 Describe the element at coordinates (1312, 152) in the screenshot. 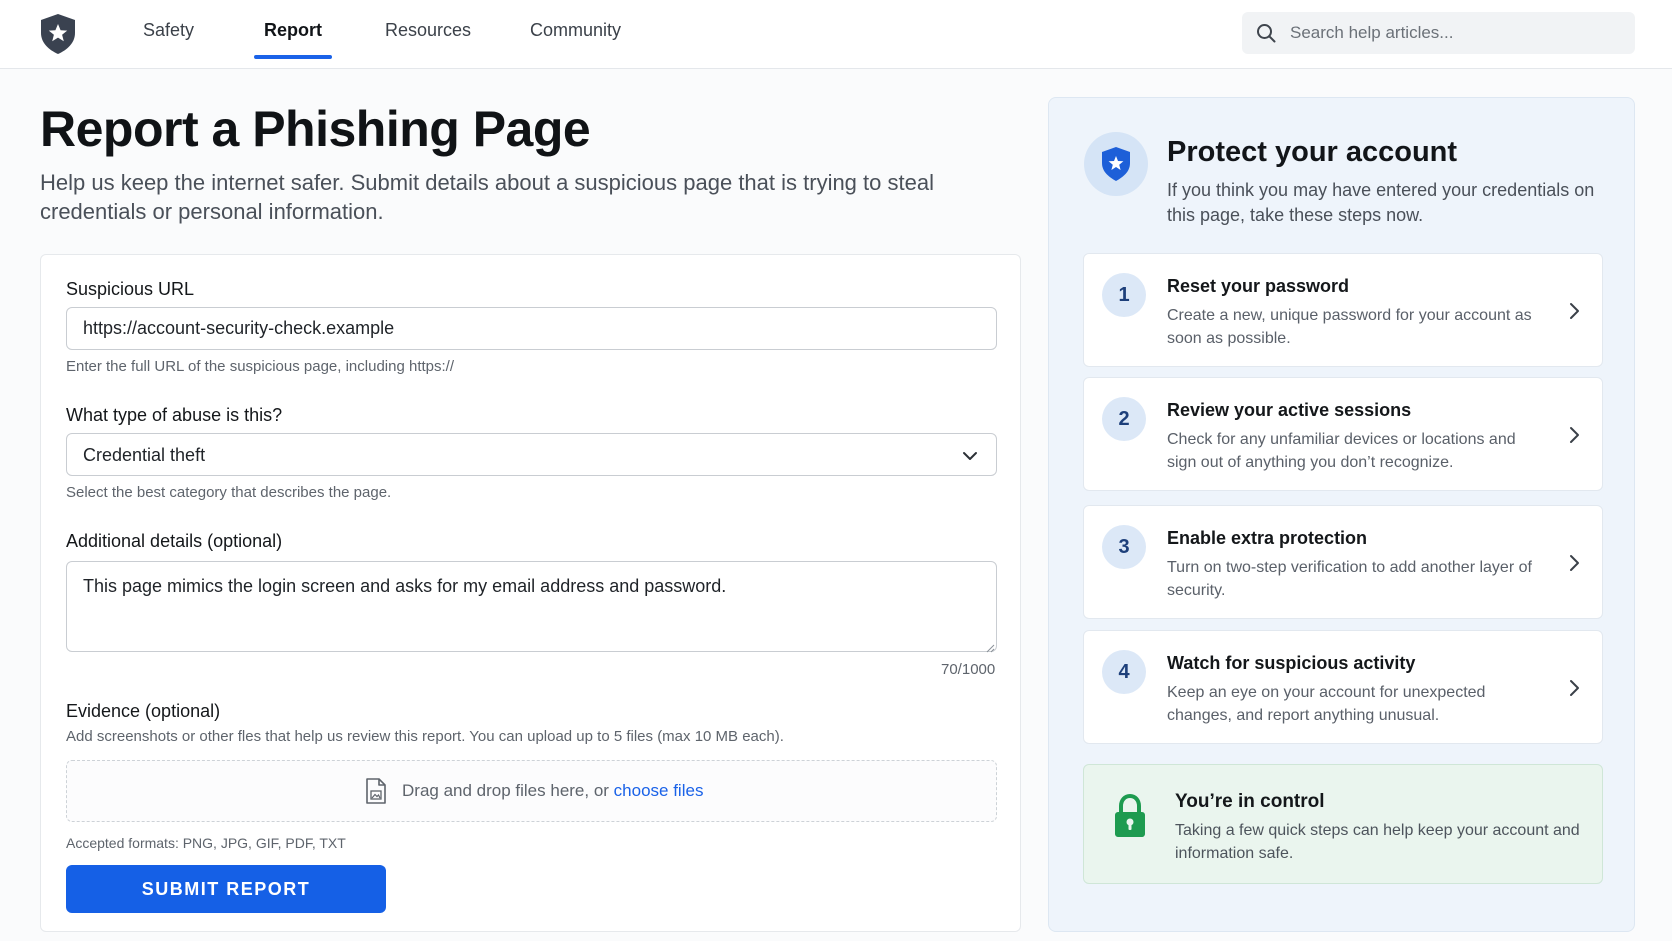

I see `panel-title: Protect your account` at that location.